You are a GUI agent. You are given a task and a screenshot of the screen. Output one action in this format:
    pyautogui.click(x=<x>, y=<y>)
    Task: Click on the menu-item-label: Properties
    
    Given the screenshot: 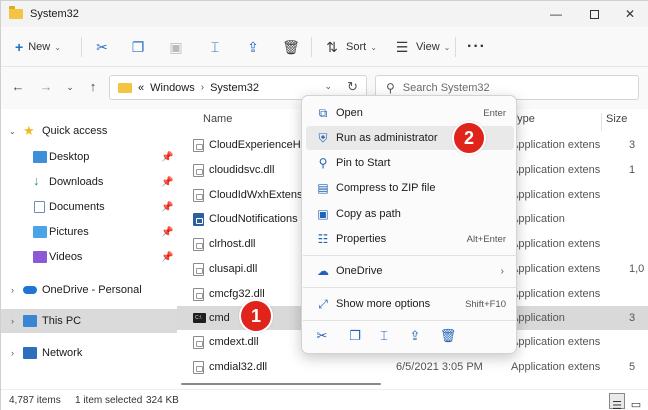 What is the action you would take?
    pyautogui.click(x=361, y=239)
    